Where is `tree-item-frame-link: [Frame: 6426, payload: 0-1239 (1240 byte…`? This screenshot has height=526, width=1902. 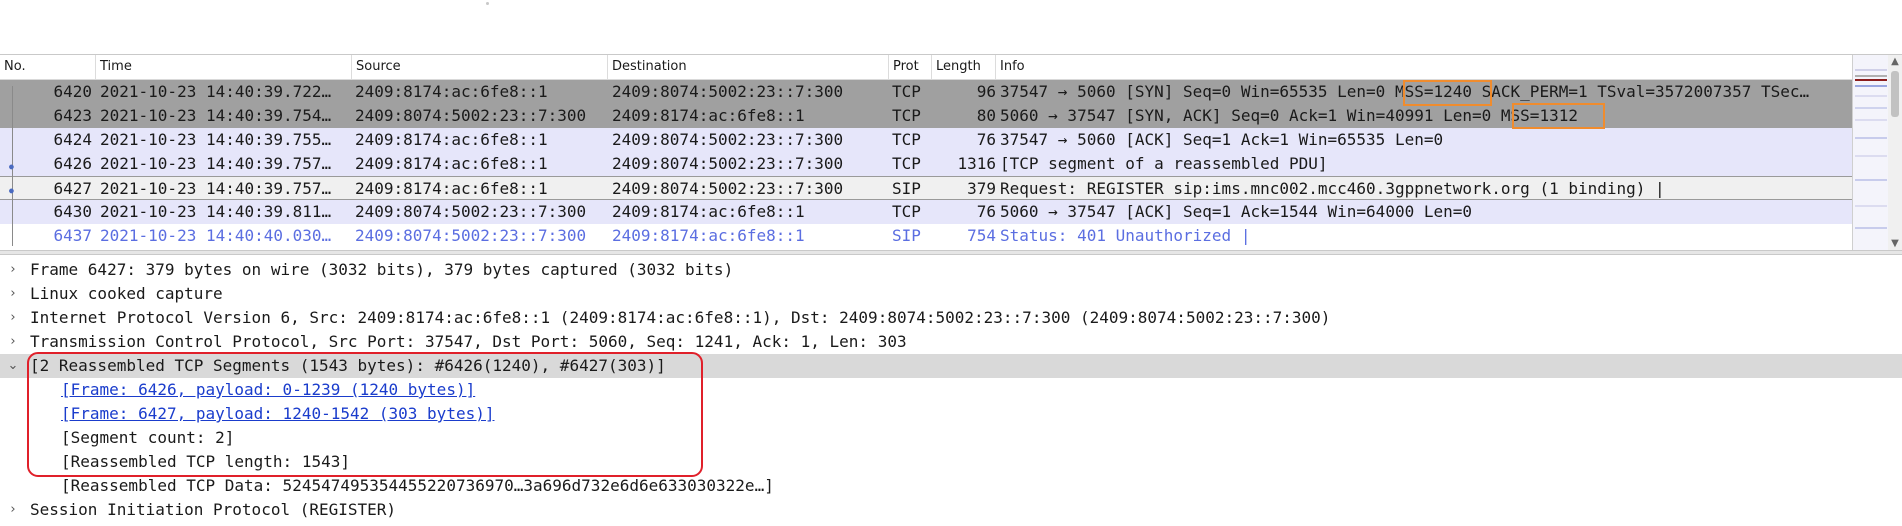
tree-item-frame-link: [Frame: 6426, payload: 0-1239 (1240 byte… is located at coordinates (951, 390).